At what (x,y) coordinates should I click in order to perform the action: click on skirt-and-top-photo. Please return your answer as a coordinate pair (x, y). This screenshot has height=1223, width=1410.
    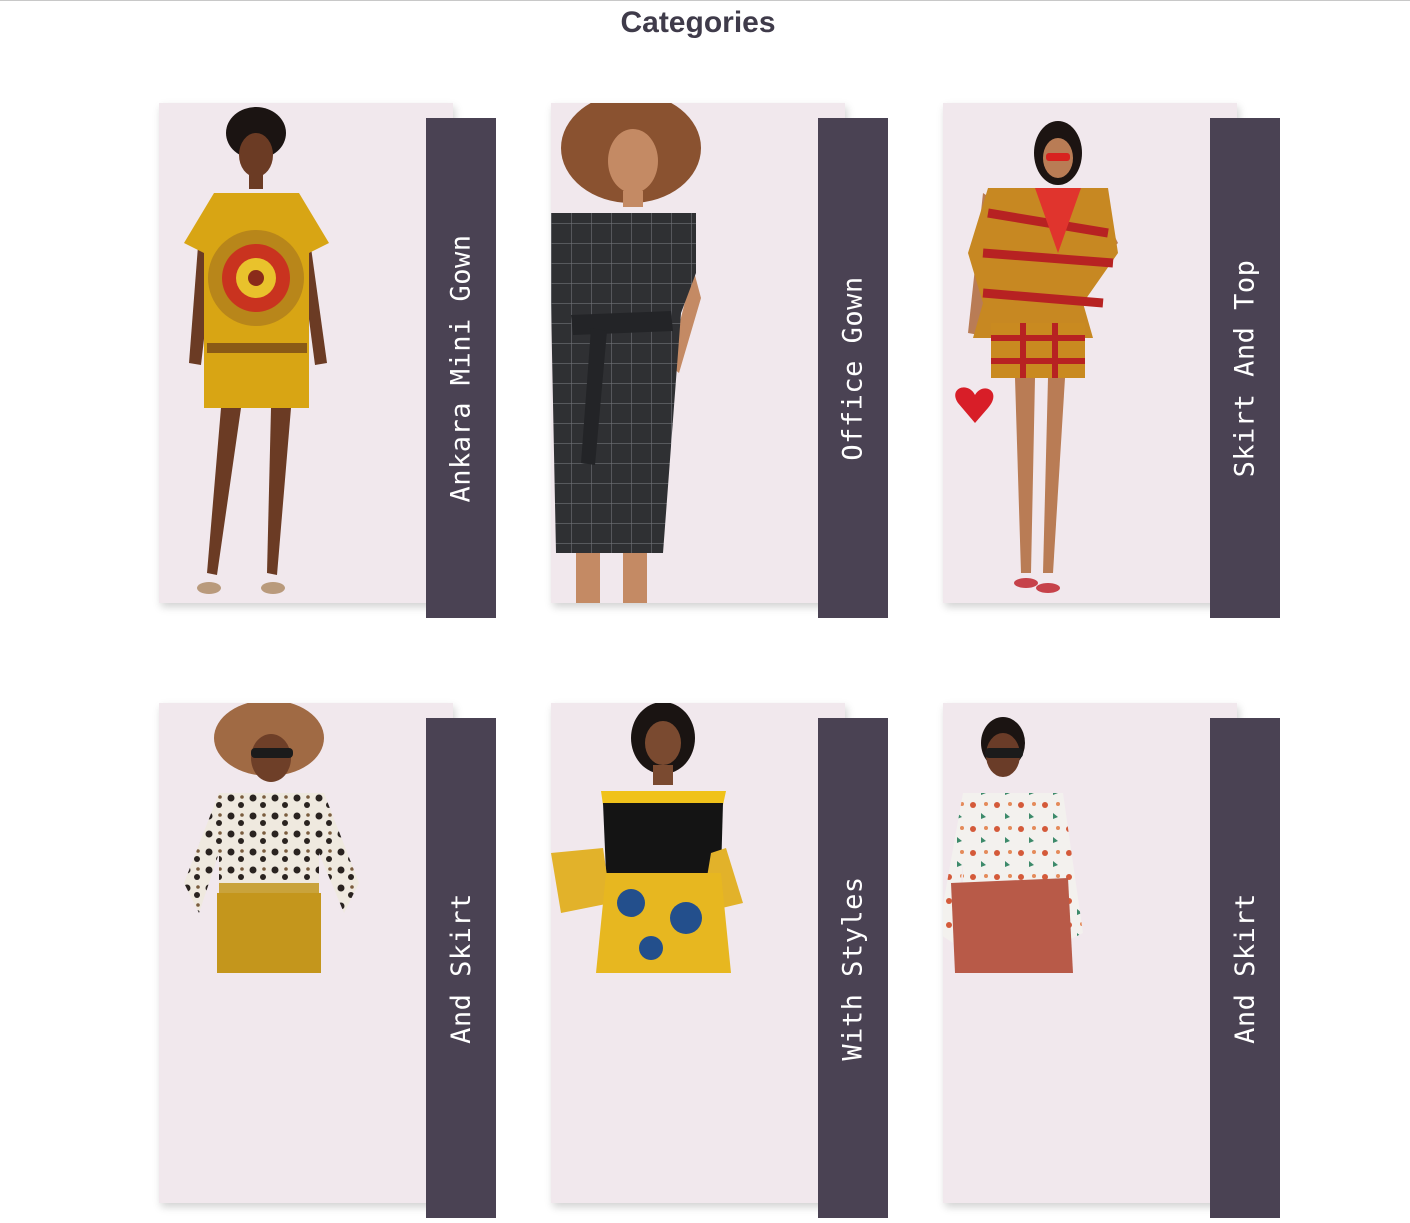
    Looking at the image, I should click on (1036, 357).